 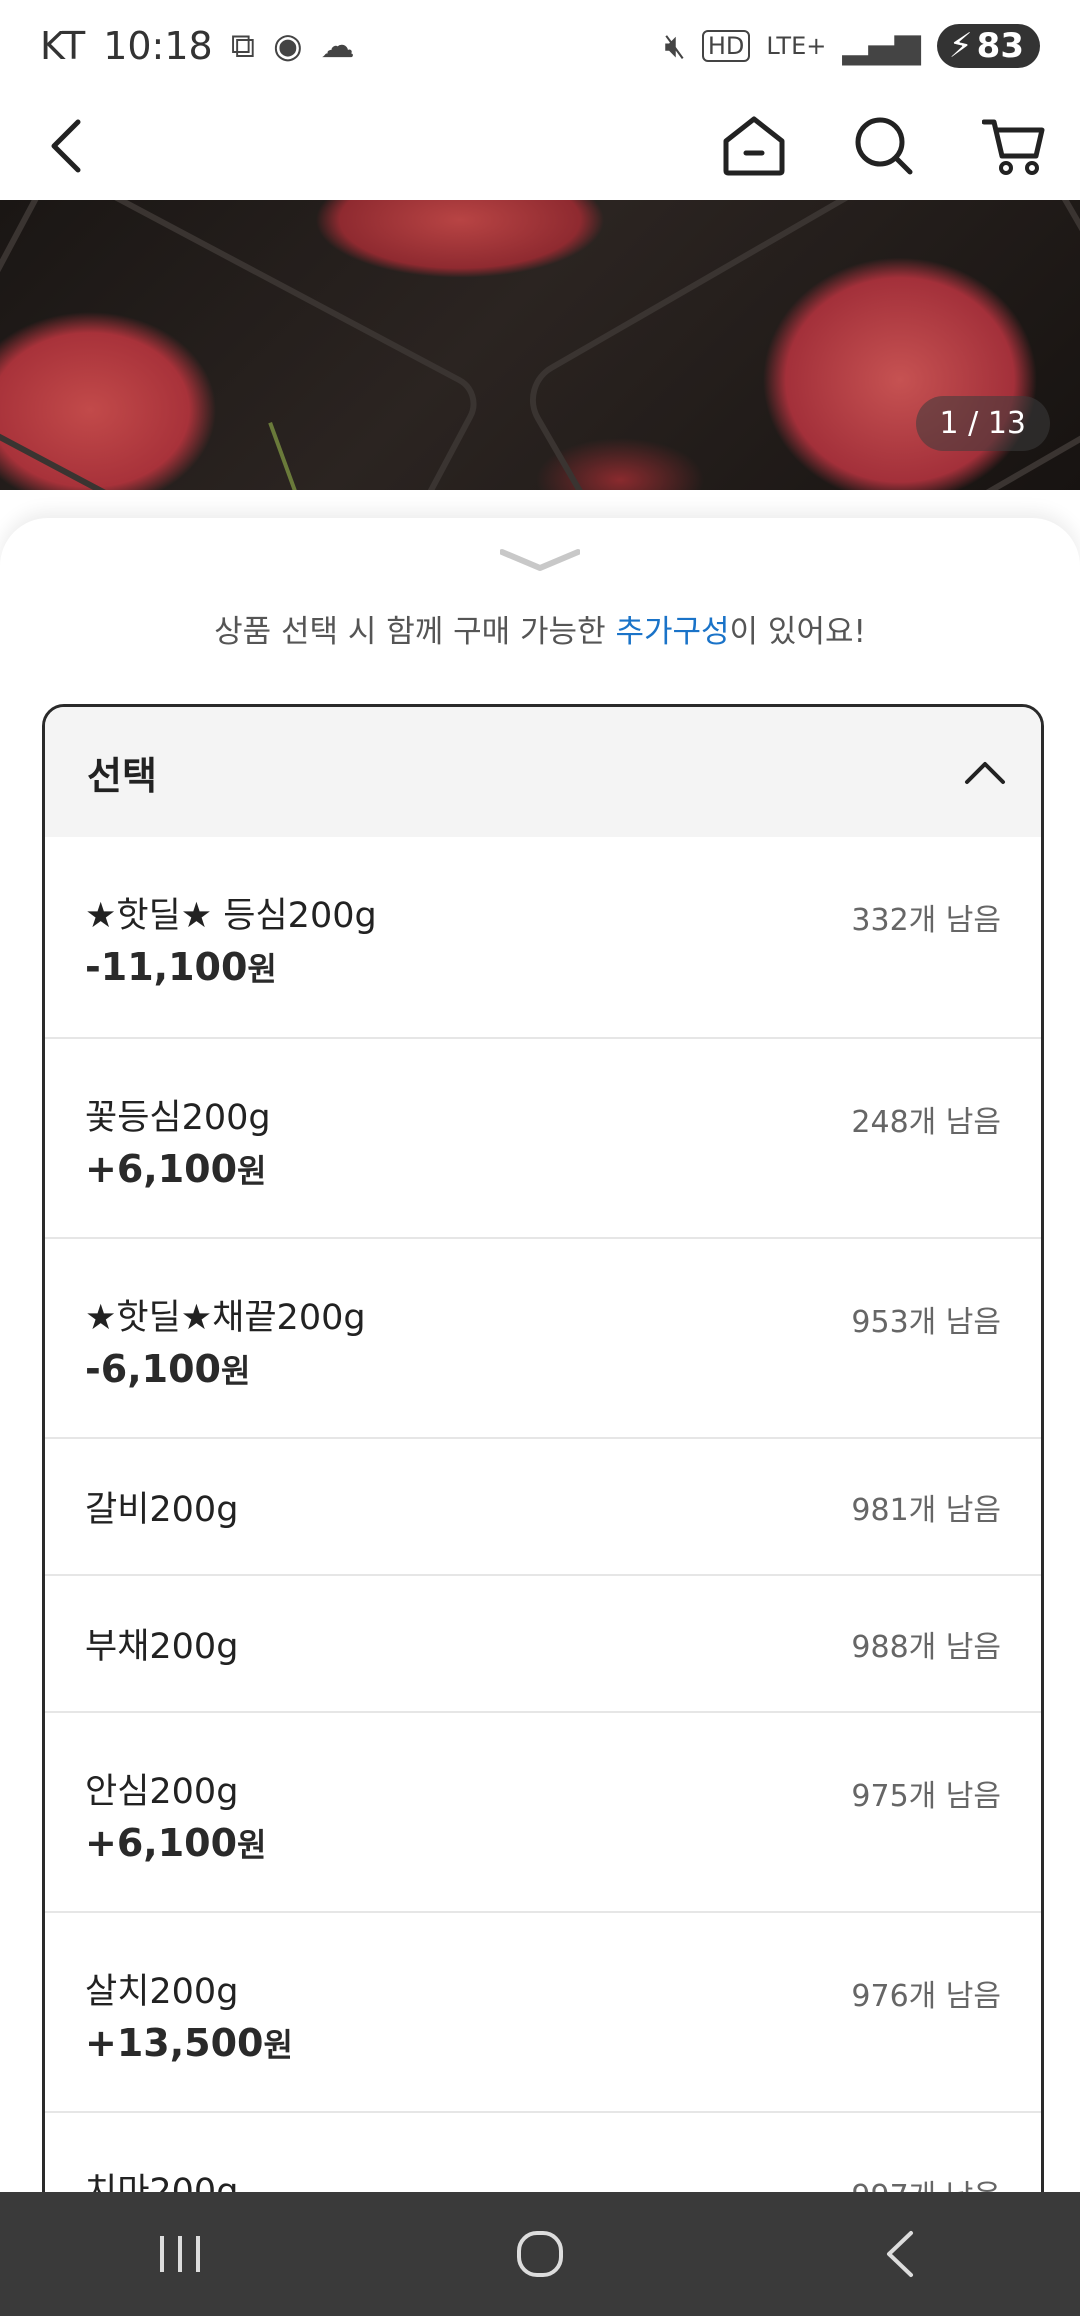 What do you see at coordinates (244, 345) in the screenshot?
I see `meat-tray-decoration` at bounding box center [244, 345].